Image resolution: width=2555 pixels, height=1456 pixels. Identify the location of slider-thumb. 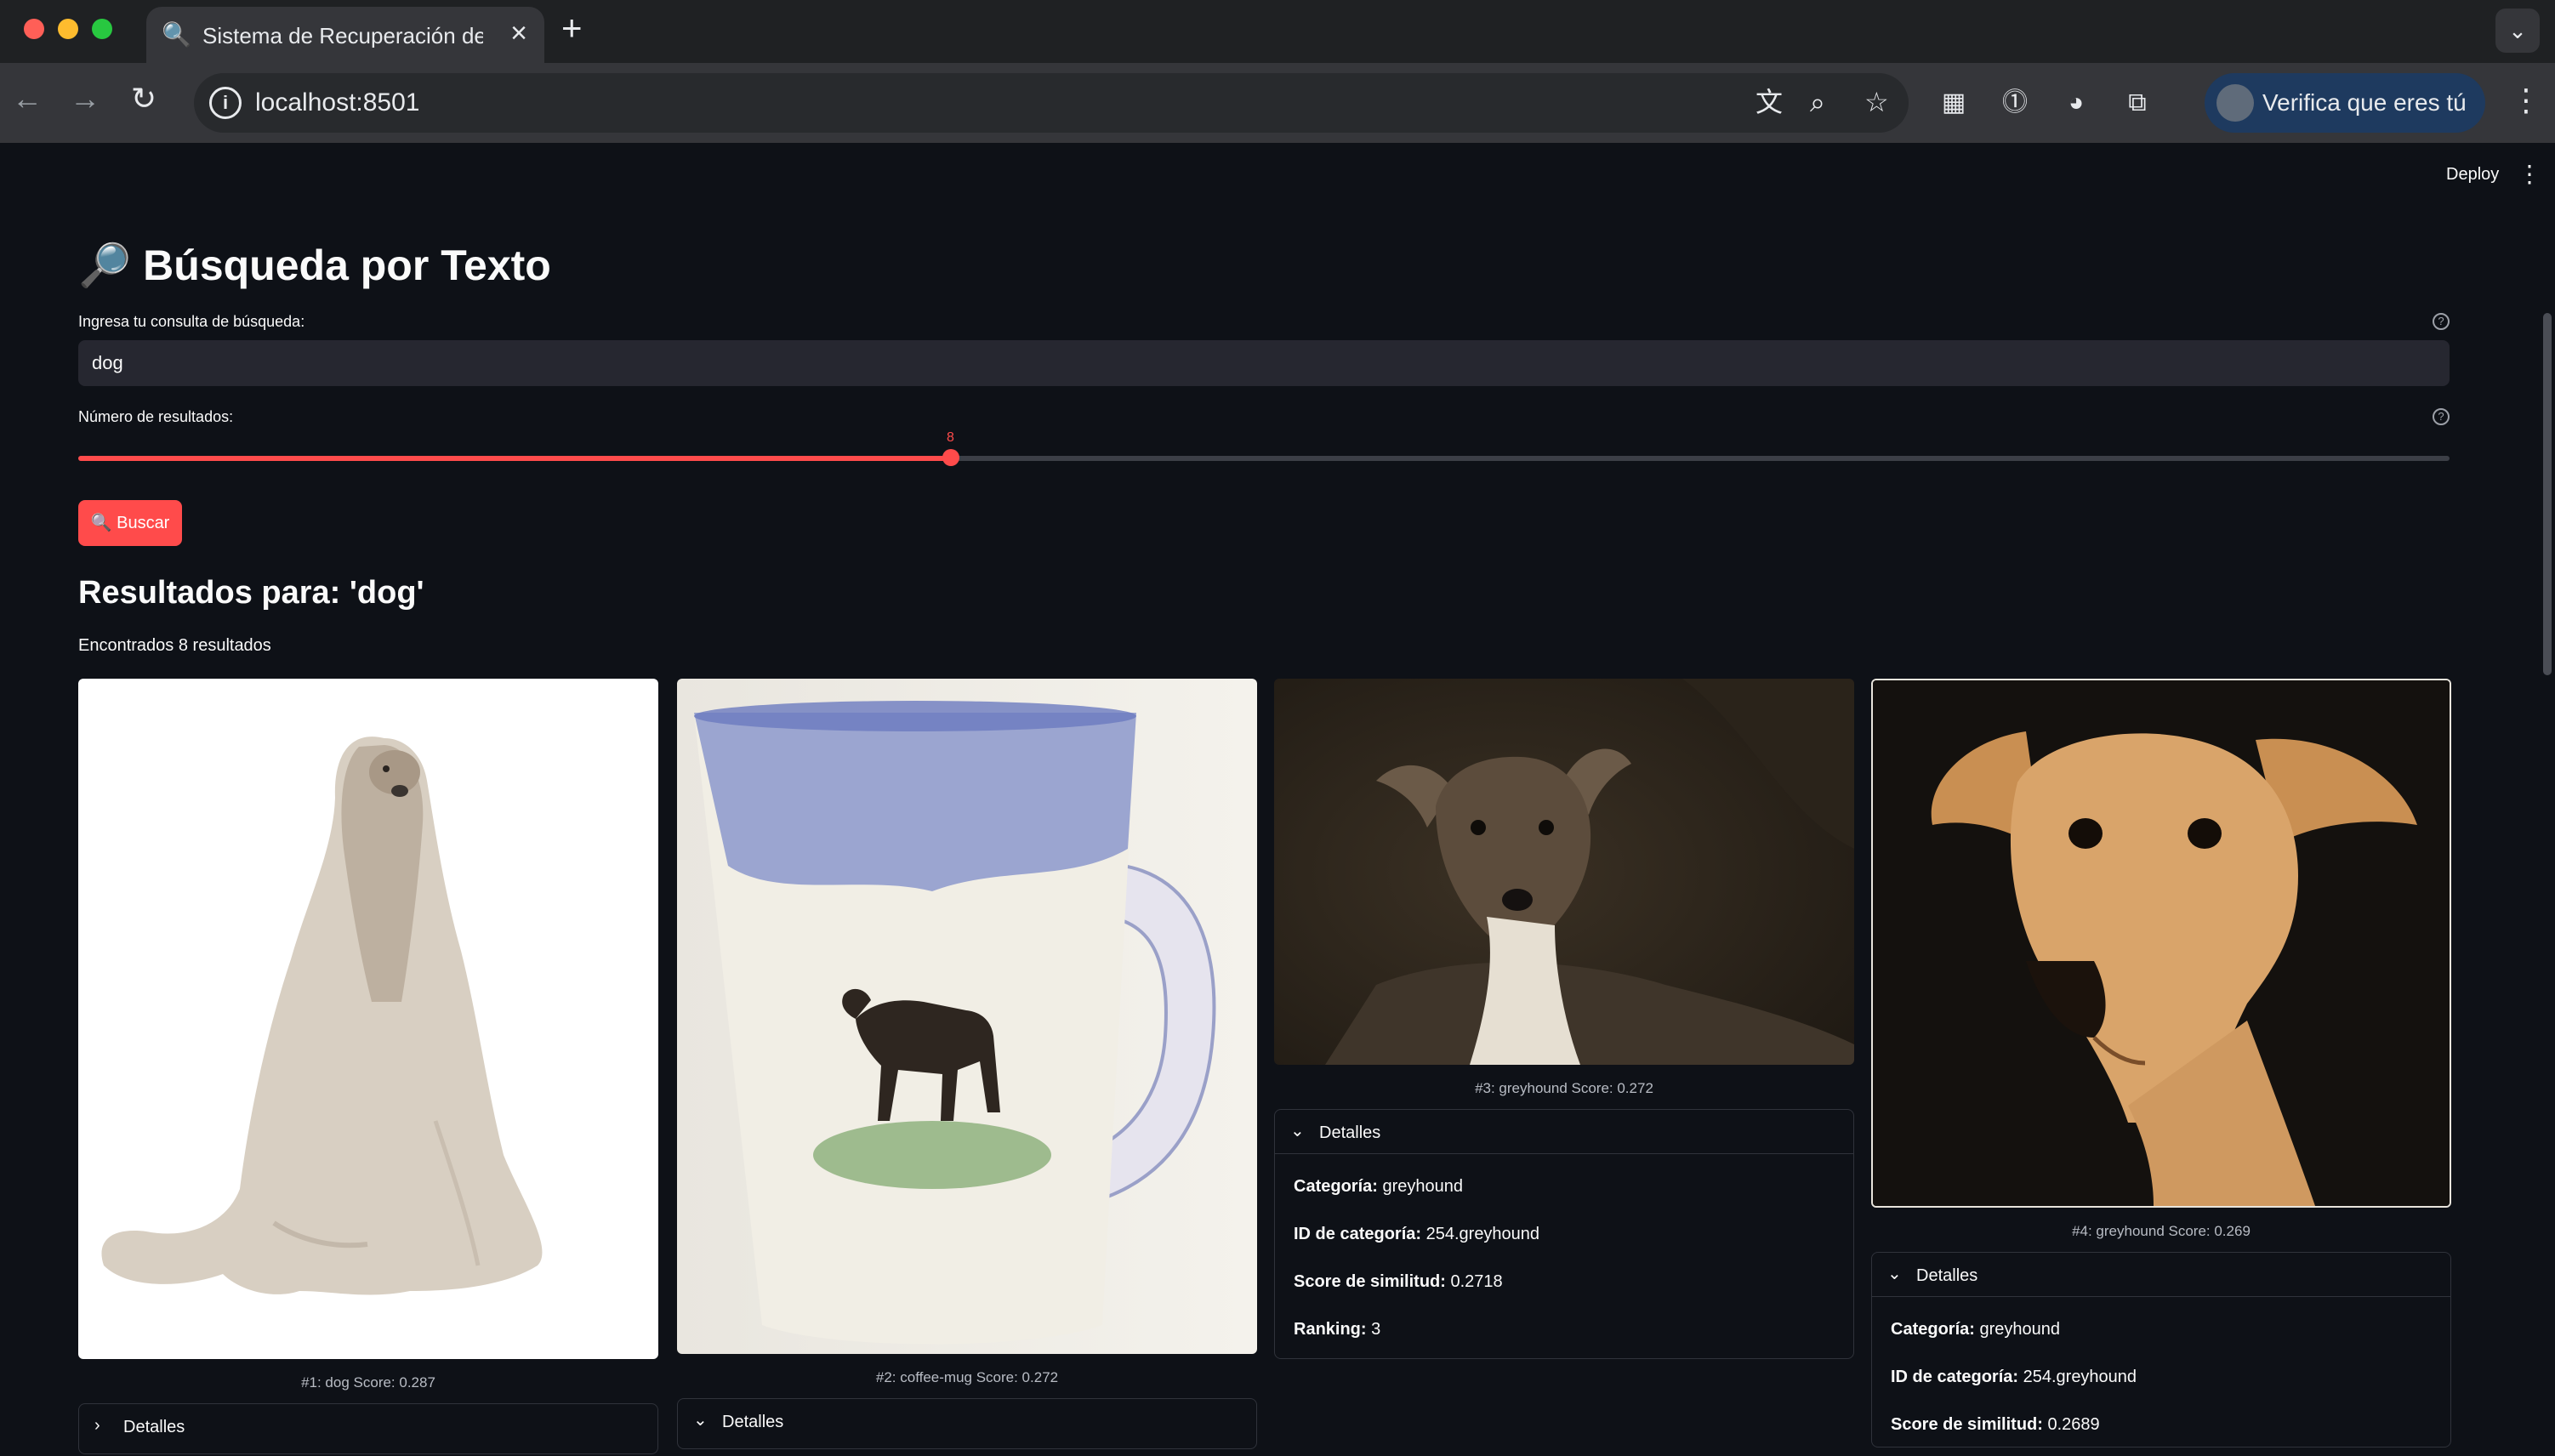
(950, 457).